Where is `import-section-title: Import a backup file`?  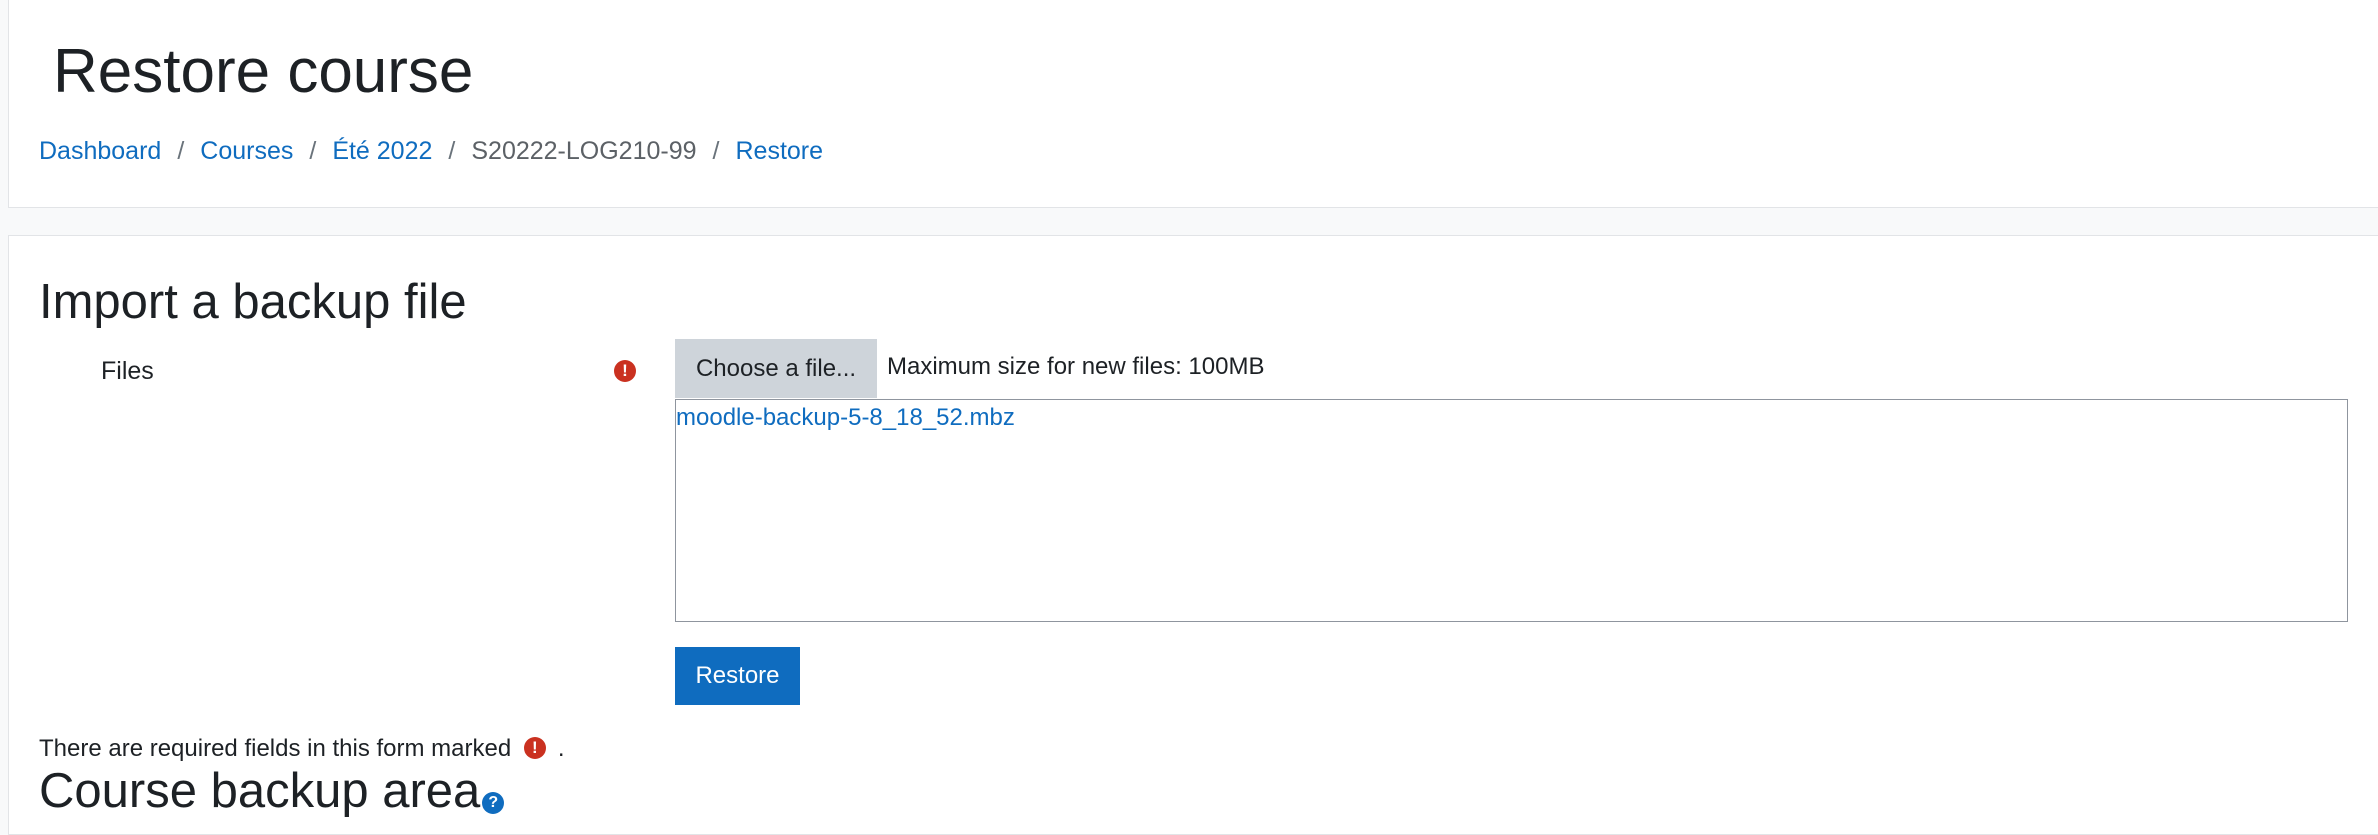
import-section-title: Import a backup file is located at coordinates (253, 302).